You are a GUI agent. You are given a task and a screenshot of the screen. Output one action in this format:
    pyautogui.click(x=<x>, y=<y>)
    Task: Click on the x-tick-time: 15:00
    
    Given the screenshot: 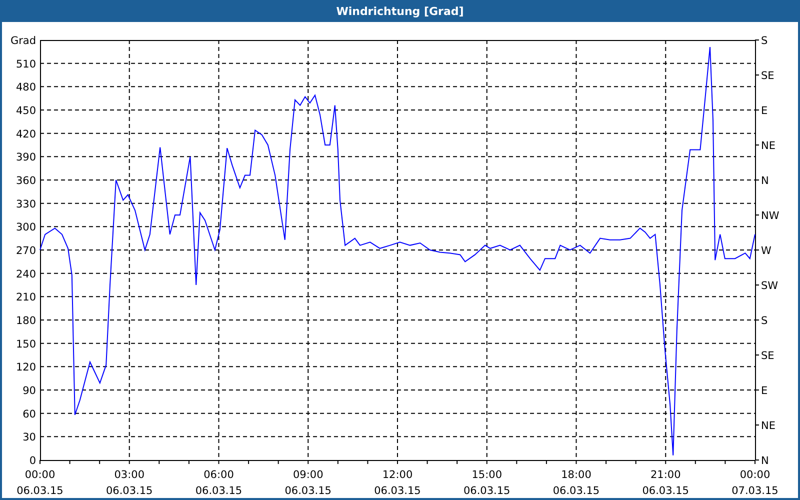 What is the action you would take?
    pyautogui.click(x=487, y=475)
    